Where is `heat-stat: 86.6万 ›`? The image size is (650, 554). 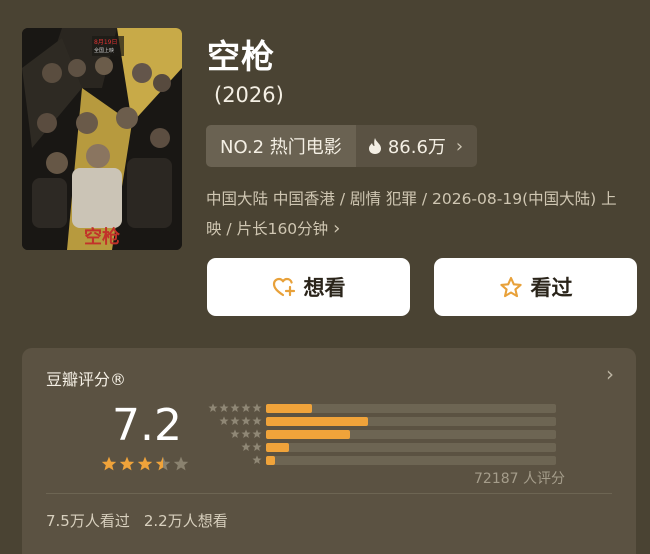
heat-stat: 86.6万 › is located at coordinates (416, 146).